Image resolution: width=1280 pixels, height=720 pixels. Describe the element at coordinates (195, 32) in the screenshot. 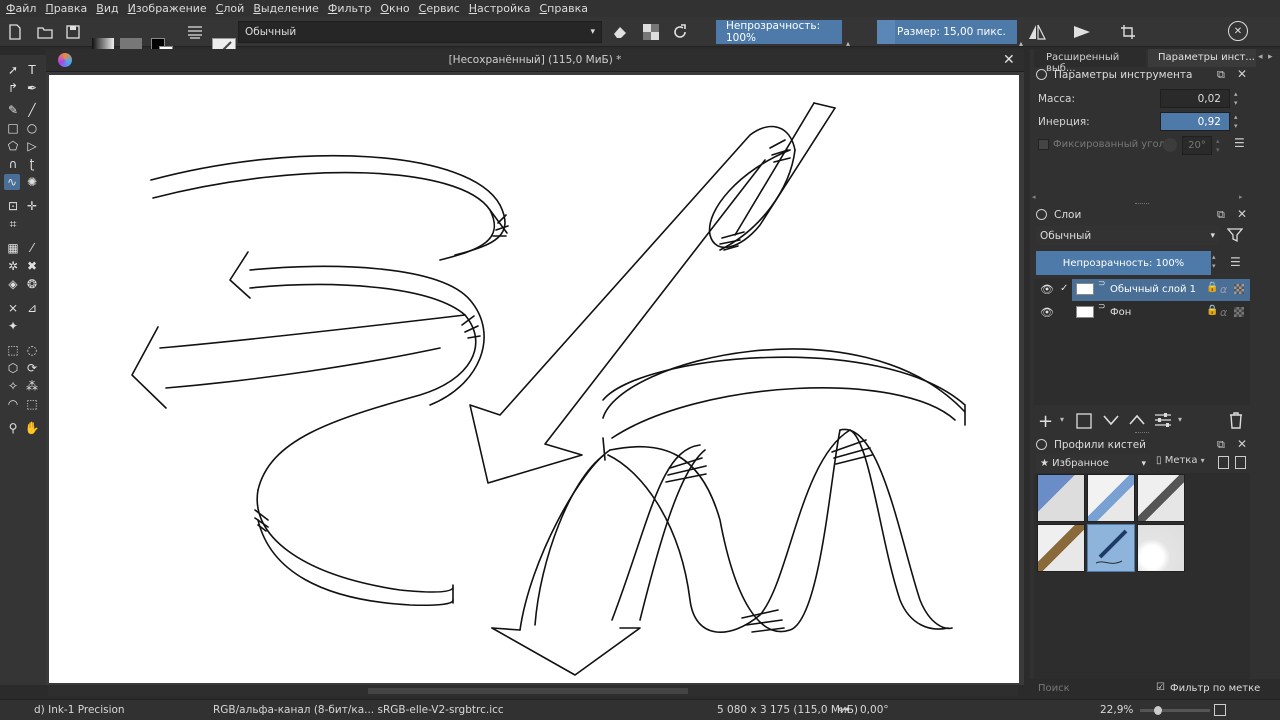

I see `brush-presets-icon` at that location.